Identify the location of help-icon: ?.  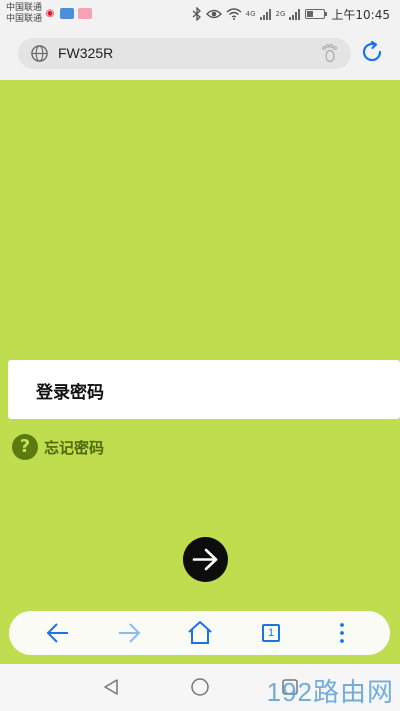
(25, 447).